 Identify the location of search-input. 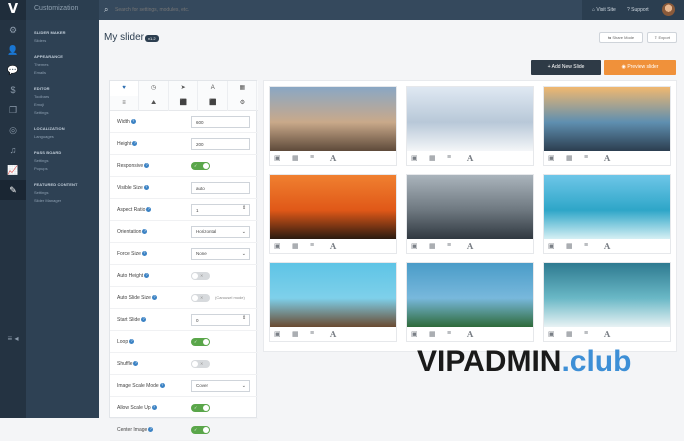
(265, 10).